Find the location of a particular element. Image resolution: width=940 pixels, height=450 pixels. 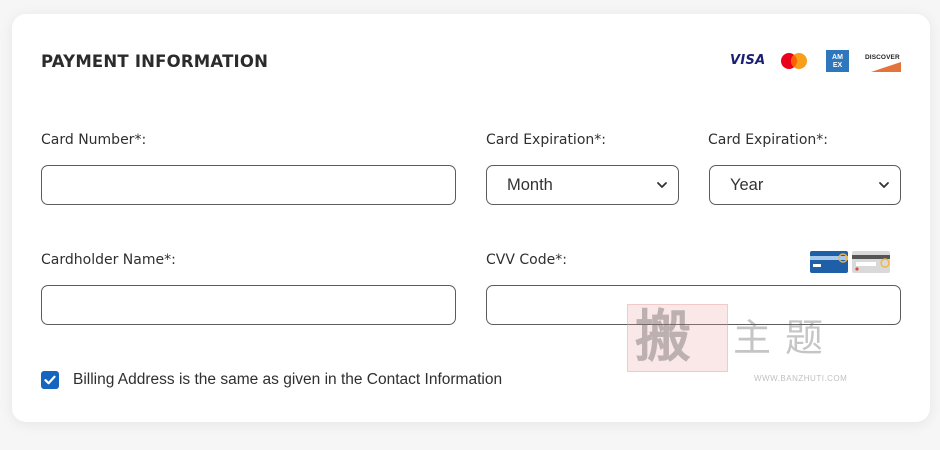

expiration-month-value: Month is located at coordinates (530, 185).